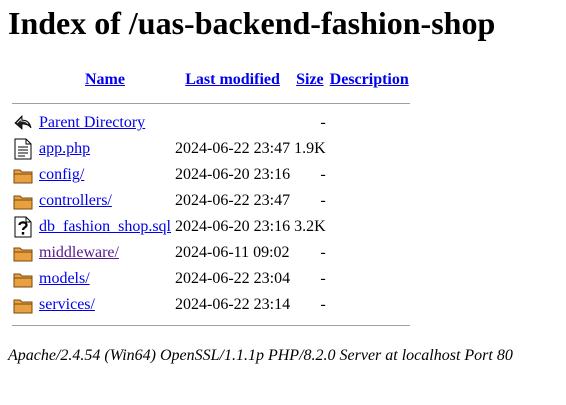 This screenshot has width=566, height=405. Describe the element at coordinates (232, 252) in the screenshot. I see `modified-cell: 2024-06-11 09:02` at that location.